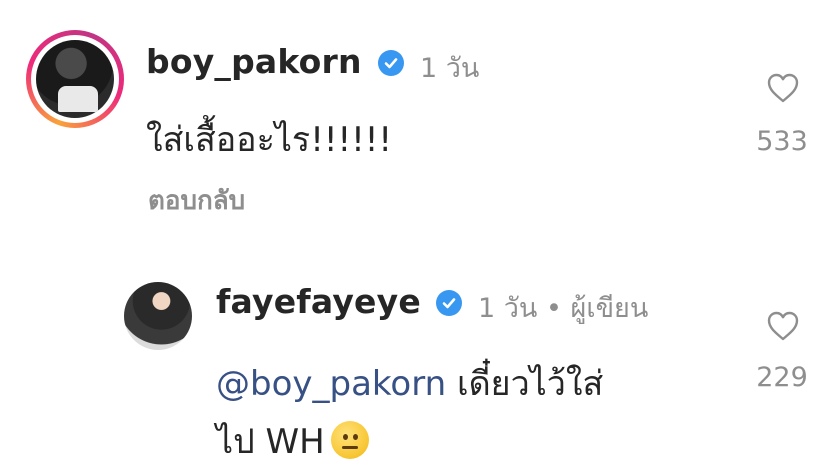 The height and width of the screenshot is (468, 820). What do you see at coordinates (782, 377) in the screenshot?
I see `like-count: 229` at bounding box center [782, 377].